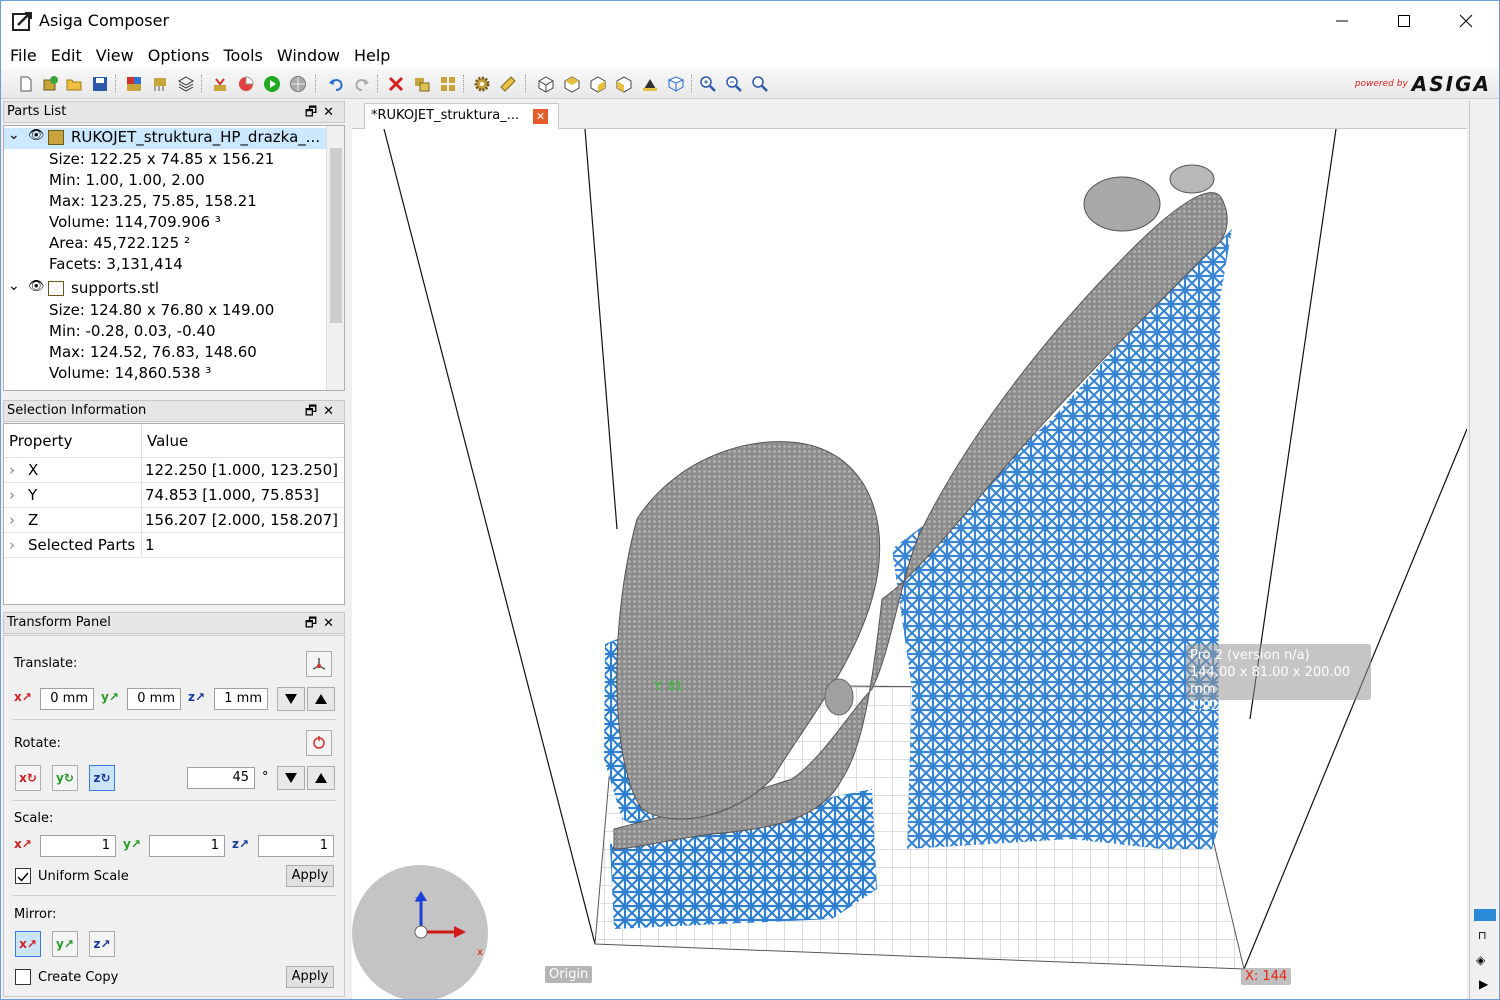 This screenshot has width=1500, height=1000. I want to click on maximize-button, so click(1404, 21).